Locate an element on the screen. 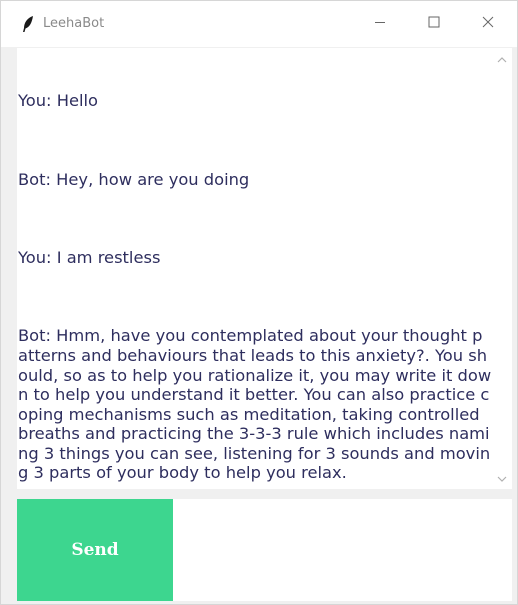  chevron-down-icon is located at coordinates (502, 479).